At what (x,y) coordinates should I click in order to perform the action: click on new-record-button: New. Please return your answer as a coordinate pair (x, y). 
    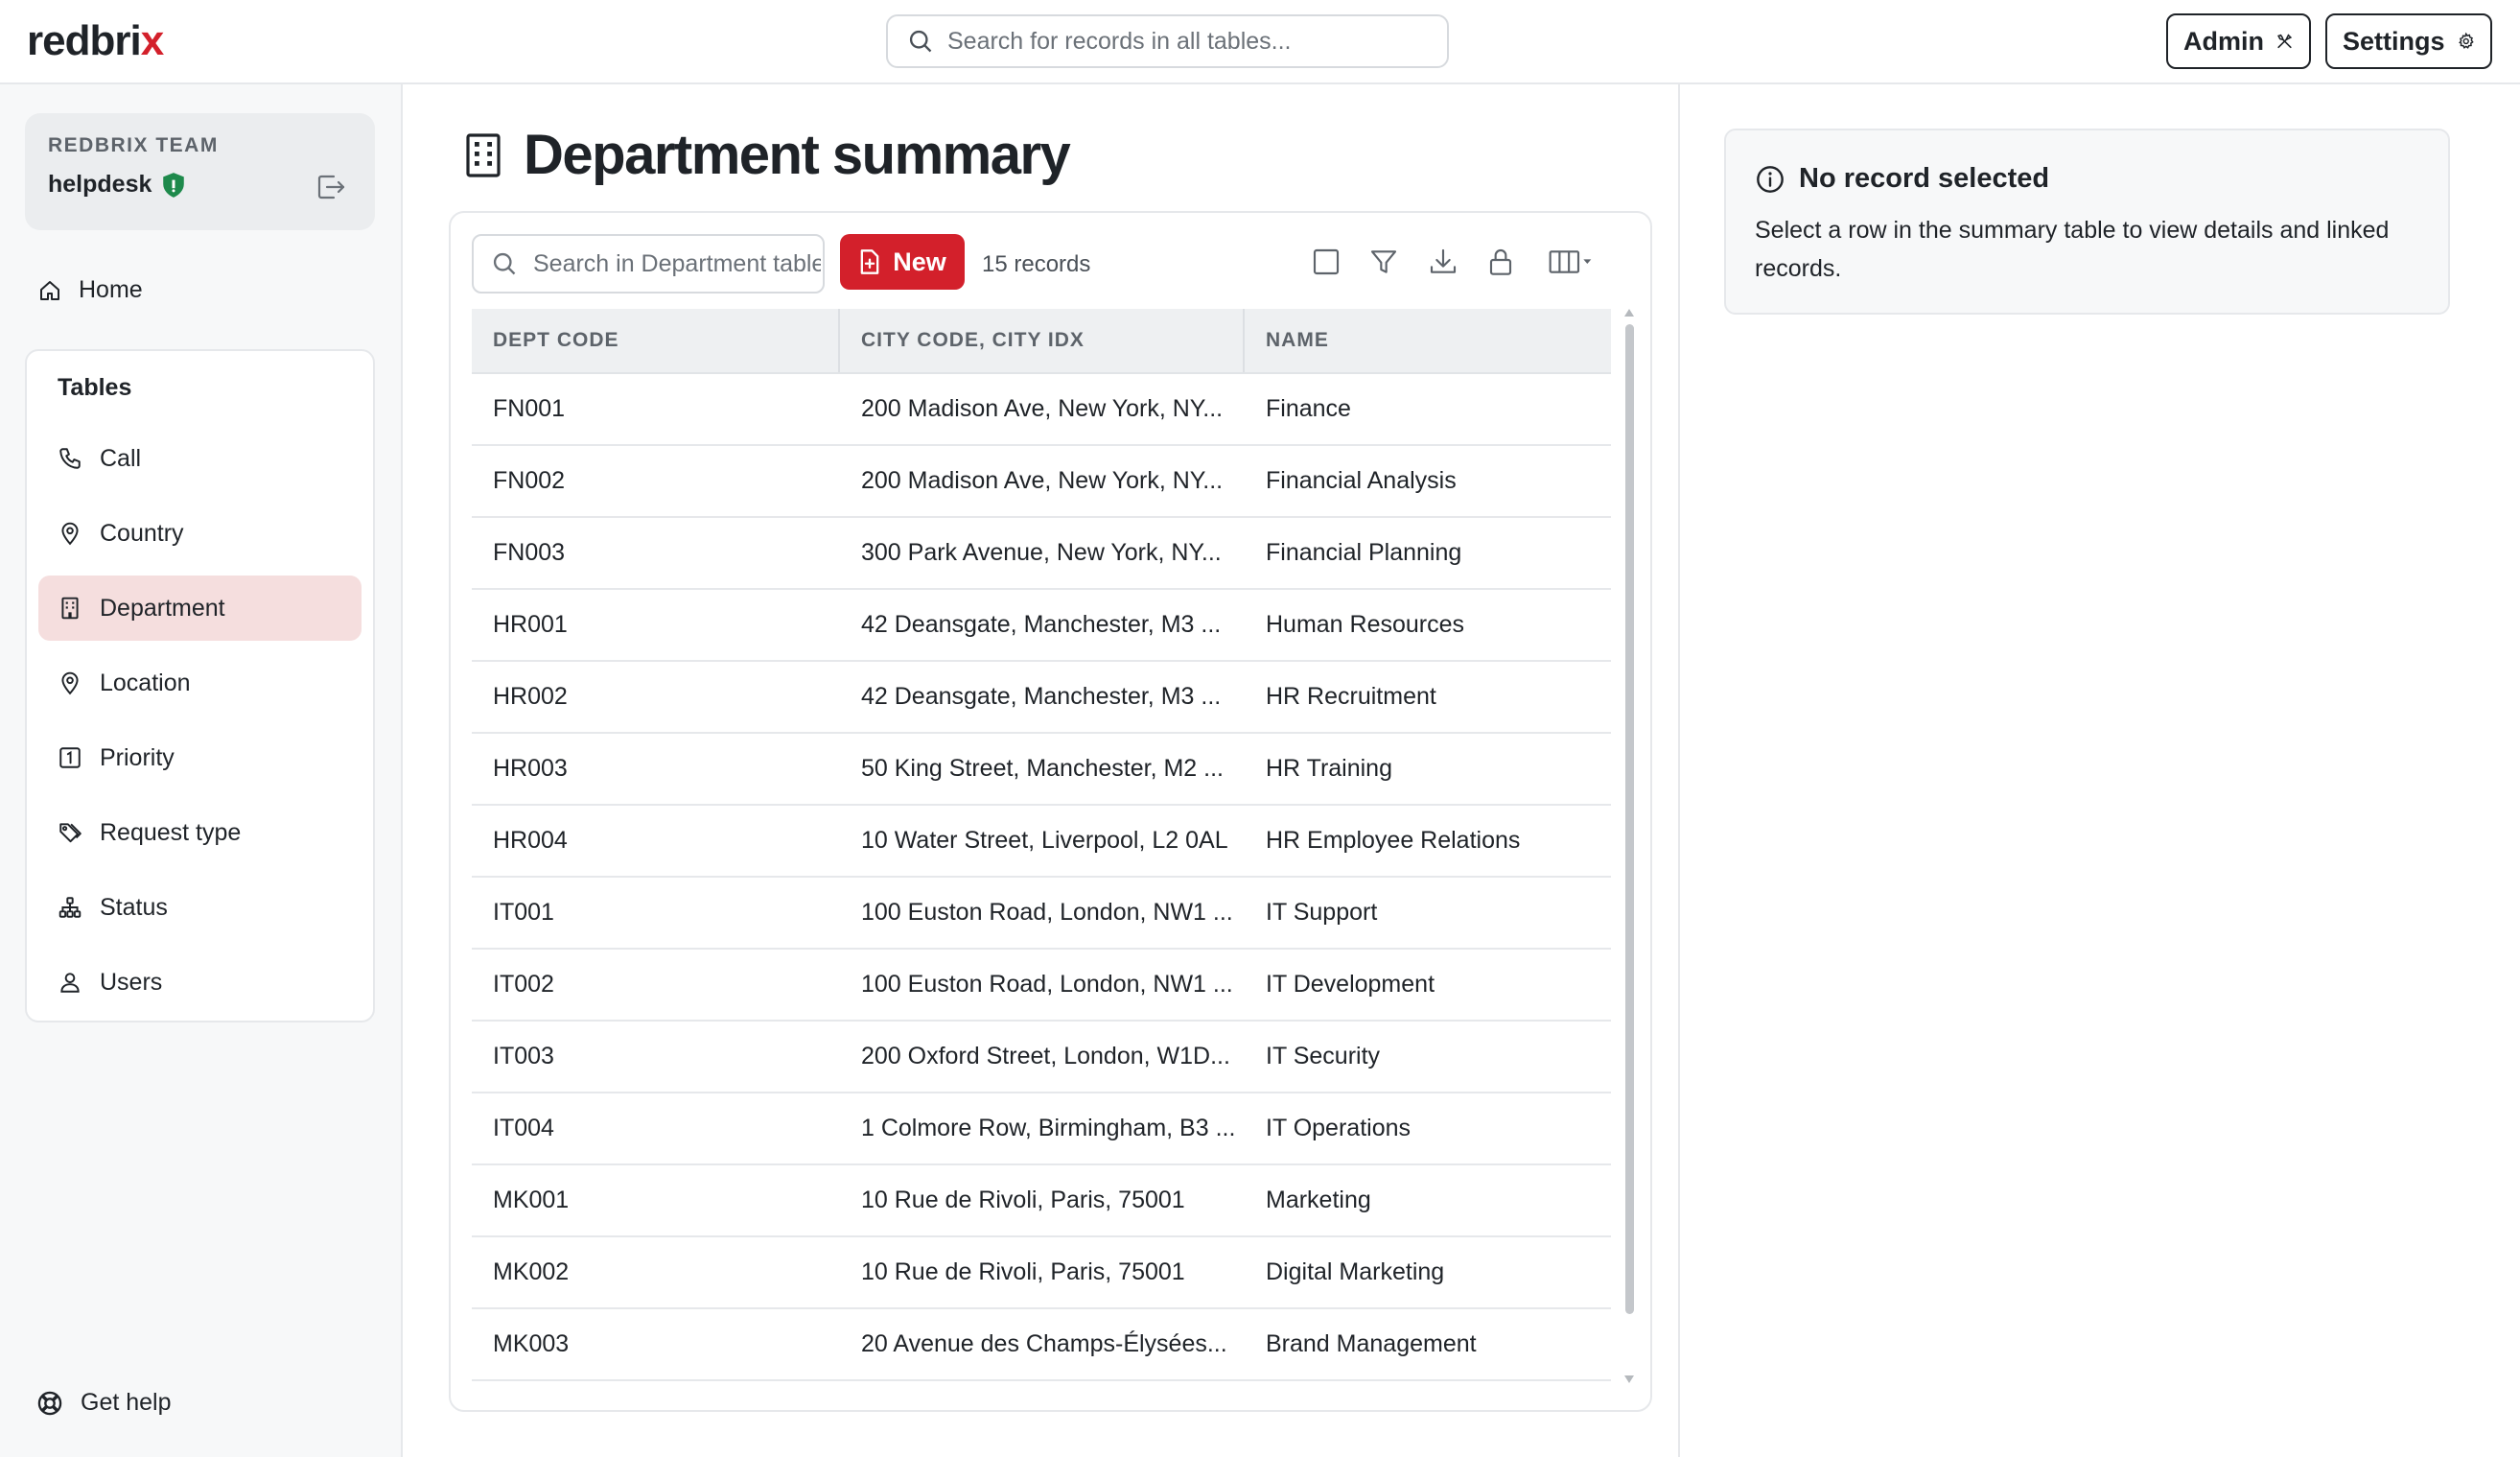
    Looking at the image, I should click on (902, 262).